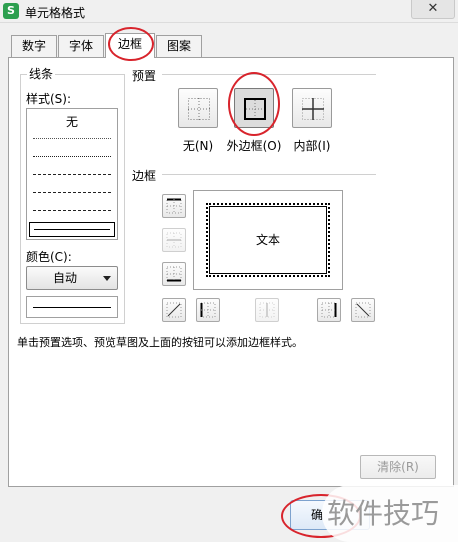  Describe the element at coordinates (107, 278) in the screenshot. I see `chevron-down-icon` at that location.